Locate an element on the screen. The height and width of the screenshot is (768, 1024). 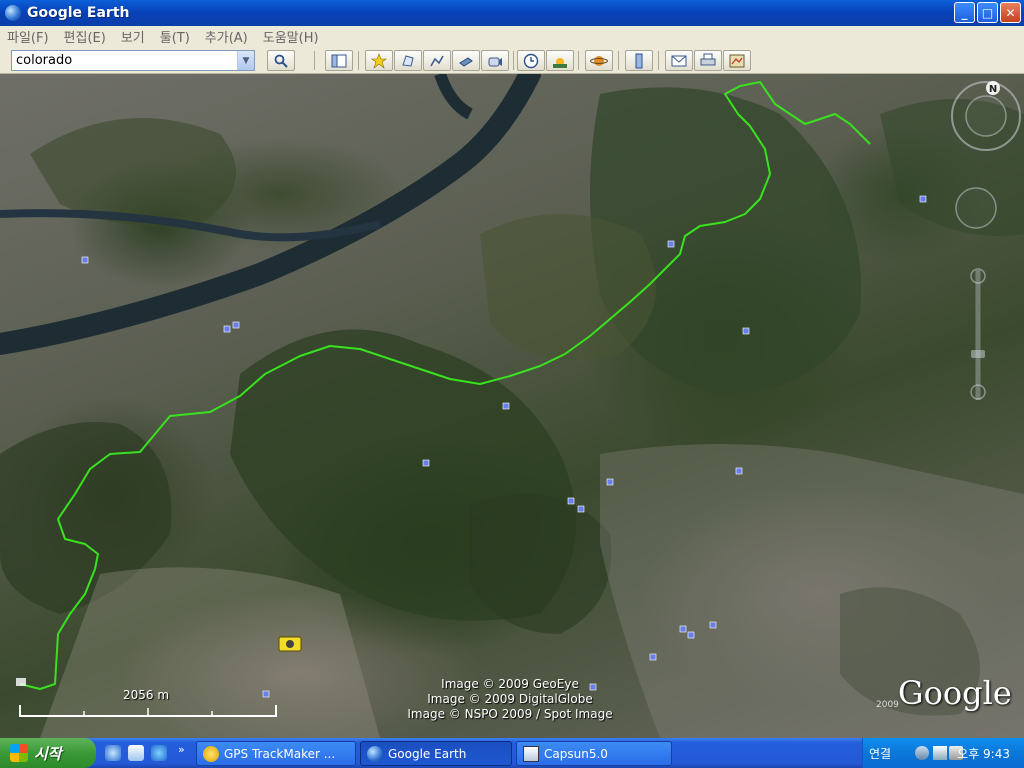
menu-help: 도움말(H) is located at coordinates (291, 36).